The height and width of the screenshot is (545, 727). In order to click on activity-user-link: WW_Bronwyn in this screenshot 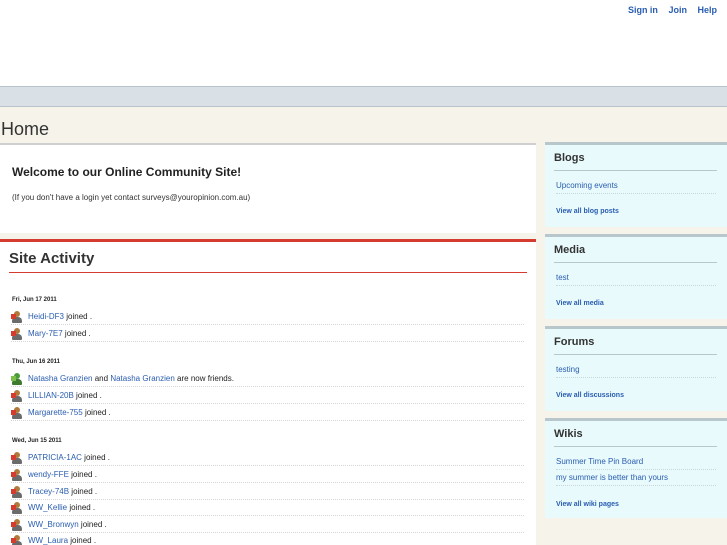, I will do `click(53, 524)`.